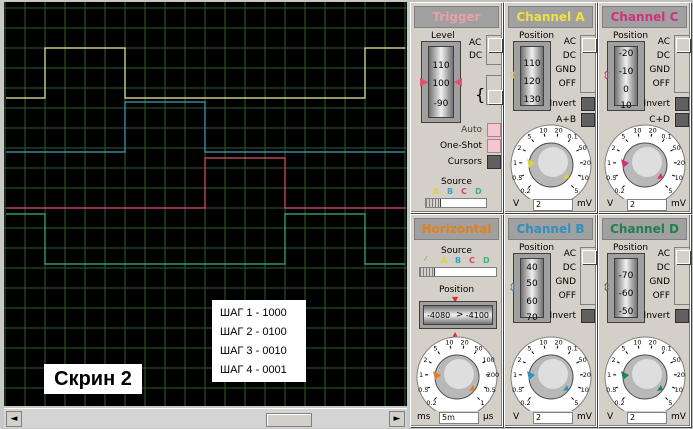 This screenshot has width=693, height=429. What do you see at coordinates (588, 276) in the screenshot?
I see `channel-b-coupling-switch` at bounding box center [588, 276].